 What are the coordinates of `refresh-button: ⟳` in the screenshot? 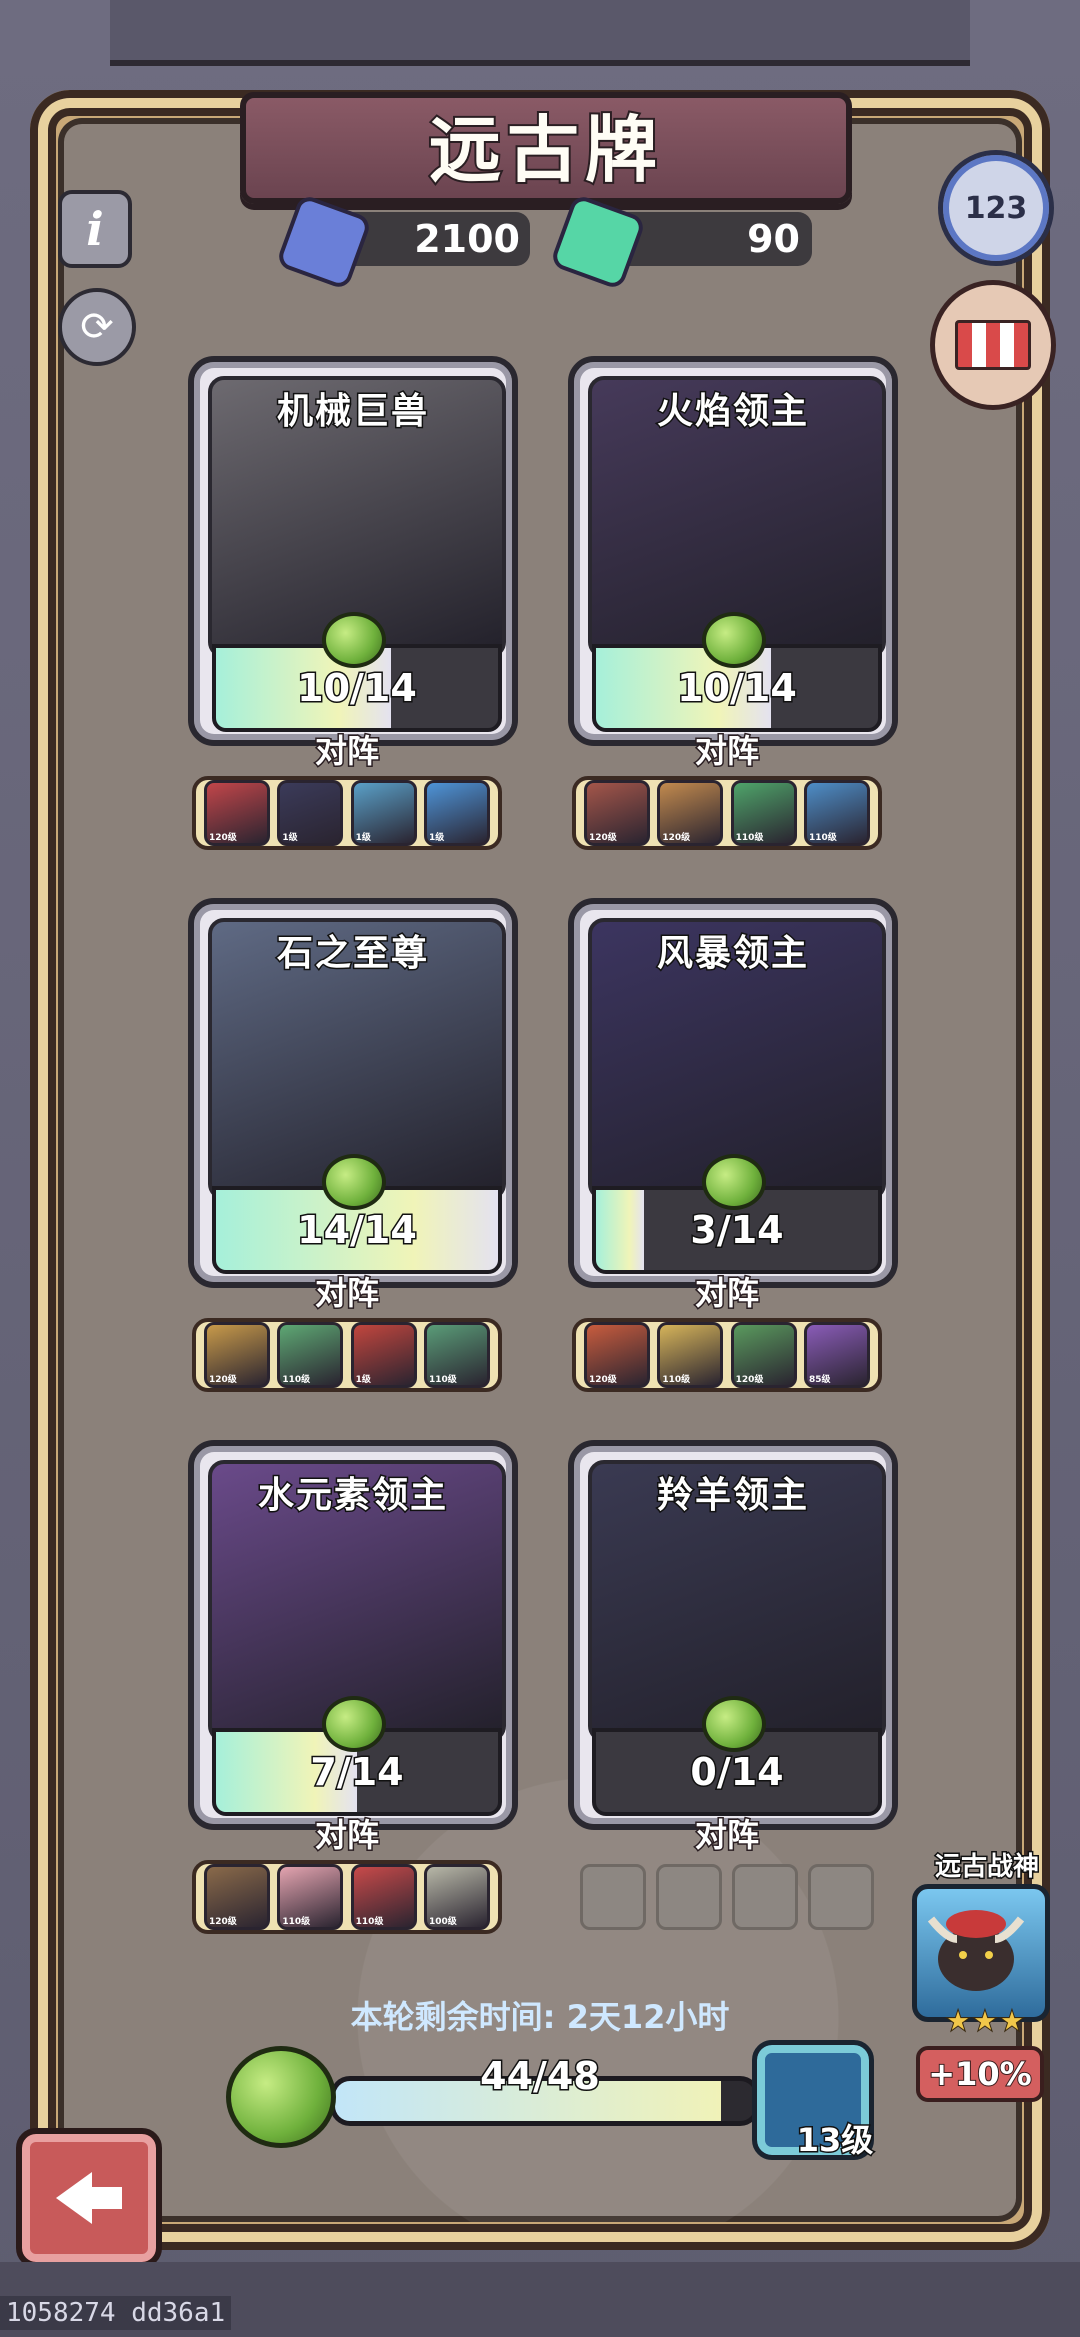 It's located at (97, 327).